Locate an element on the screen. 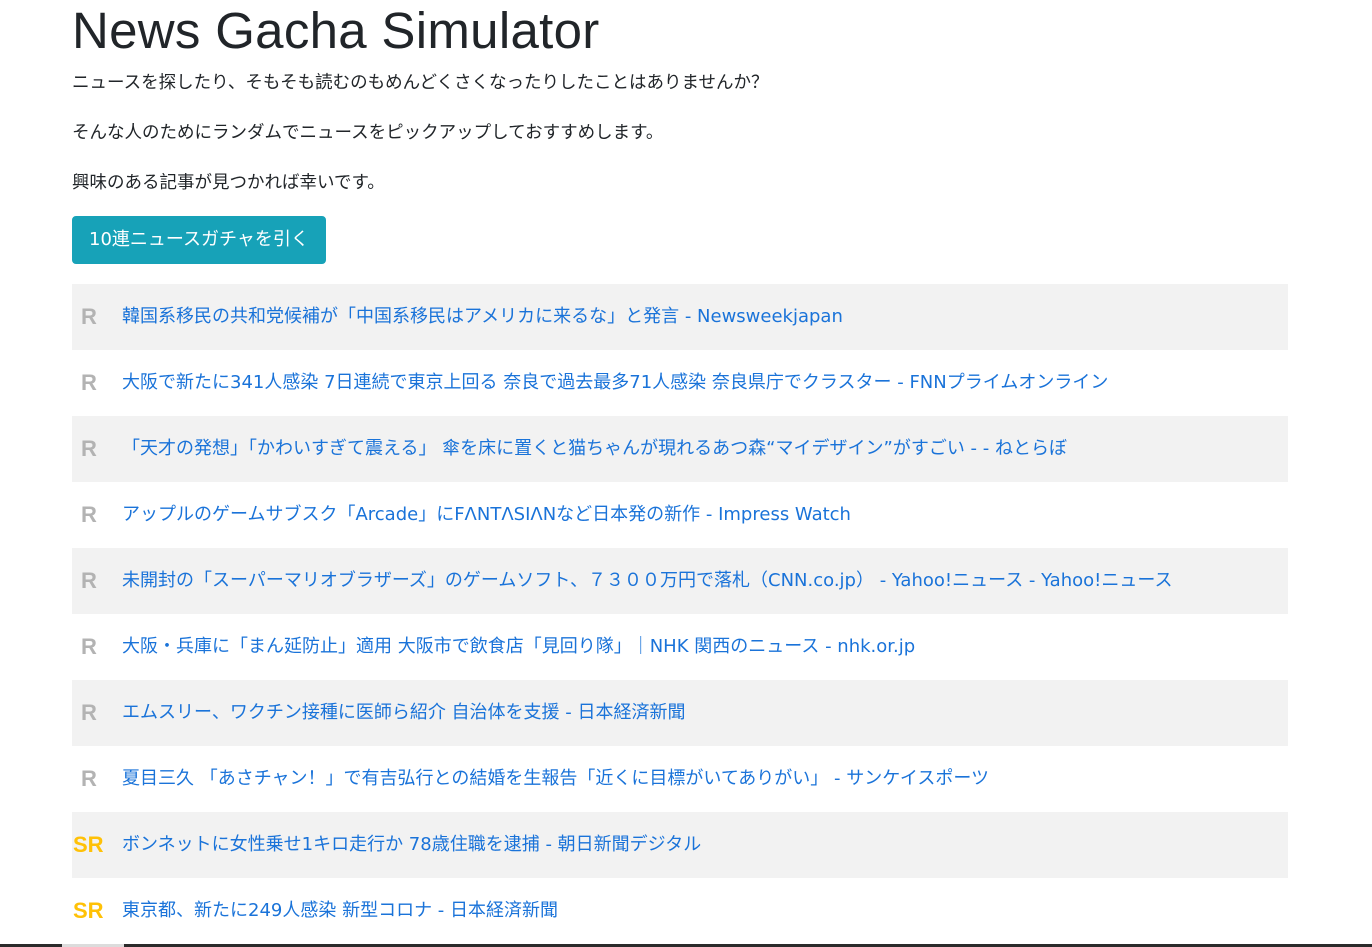 This screenshot has width=1372, height=947. news-item: SR ボンネットに女性乗せ1キロ走行か 78歳住職を逮捕 - 朝日新聞デジタル is located at coordinates (680, 845).